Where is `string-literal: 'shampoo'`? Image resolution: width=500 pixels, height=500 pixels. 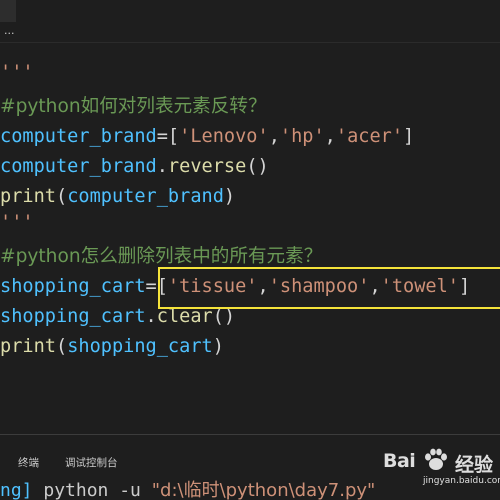
string-literal: 'shampoo' is located at coordinates (319, 286).